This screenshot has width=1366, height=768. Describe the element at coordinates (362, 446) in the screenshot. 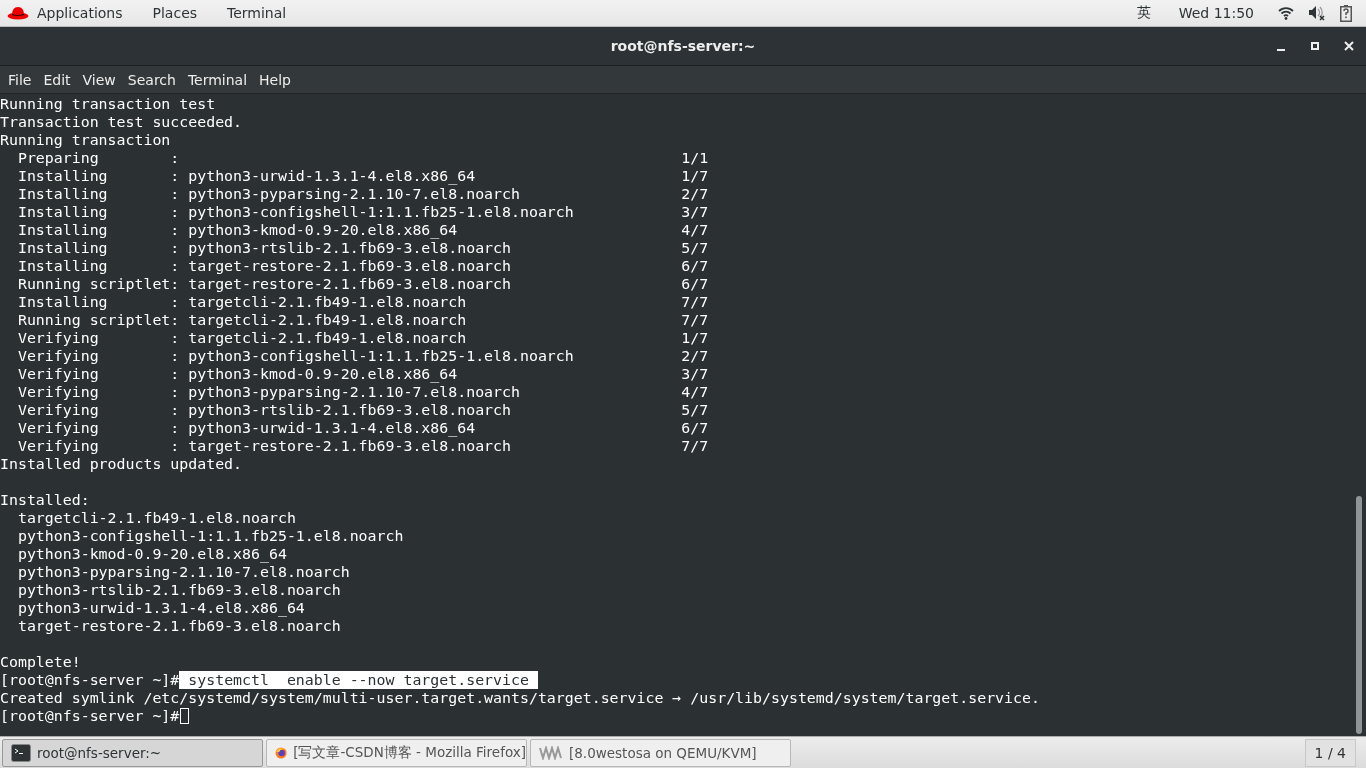

I see `output-line: Verifying : target-restore-2.1.fb69-3.el8.noarch 7/7` at that location.